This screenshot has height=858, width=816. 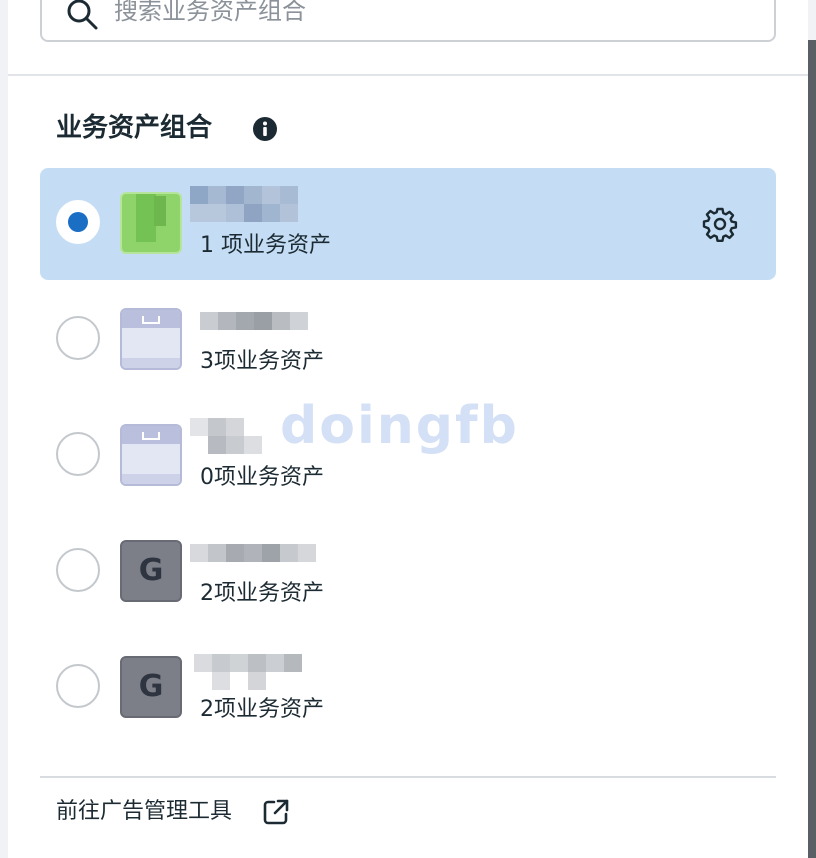 I want to click on search-placeholder: 搜索业务资产组合, so click(x=210, y=12).